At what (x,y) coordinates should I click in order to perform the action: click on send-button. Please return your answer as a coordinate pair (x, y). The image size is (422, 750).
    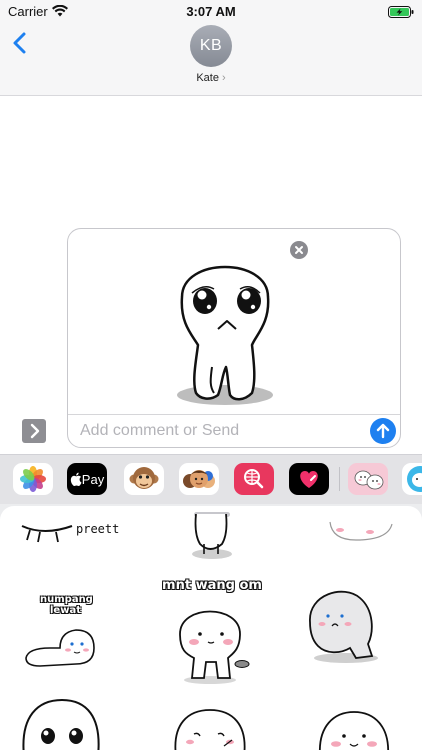
    Looking at the image, I should click on (383, 431).